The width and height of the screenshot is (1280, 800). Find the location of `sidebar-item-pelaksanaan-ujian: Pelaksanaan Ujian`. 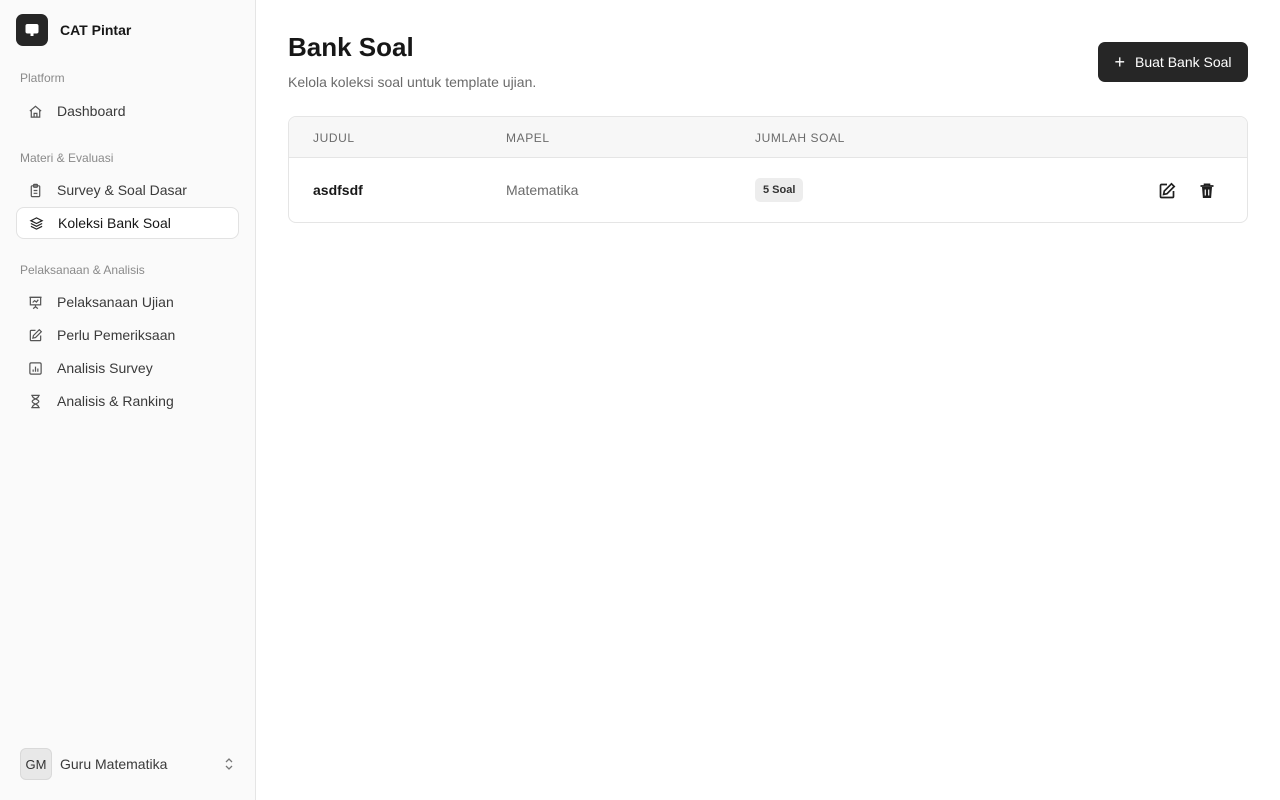

sidebar-item-pelaksanaan-ujian: Pelaksanaan Ujian is located at coordinates (127, 302).